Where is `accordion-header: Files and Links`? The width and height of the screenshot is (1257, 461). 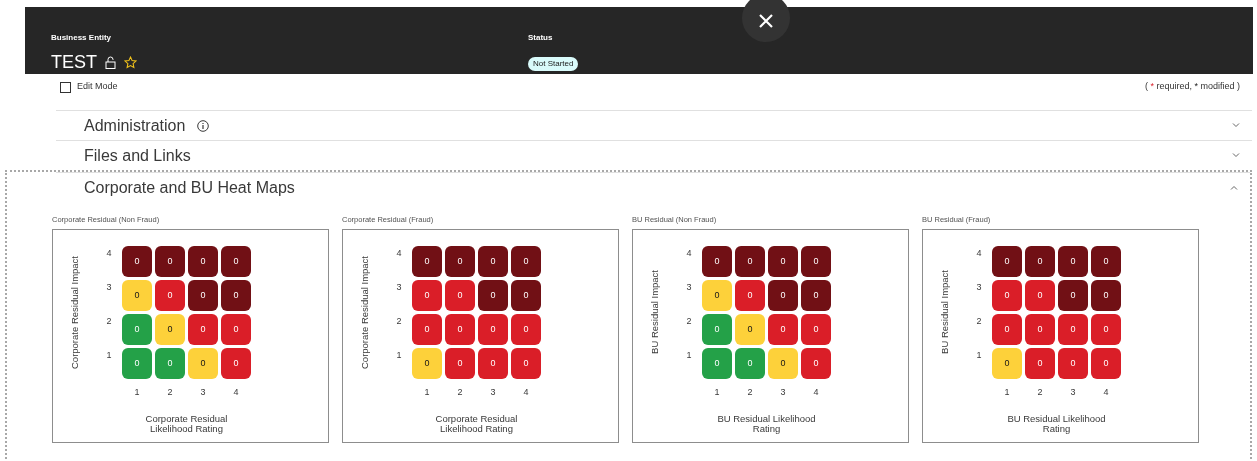
accordion-header: Files and Links is located at coordinates (654, 155).